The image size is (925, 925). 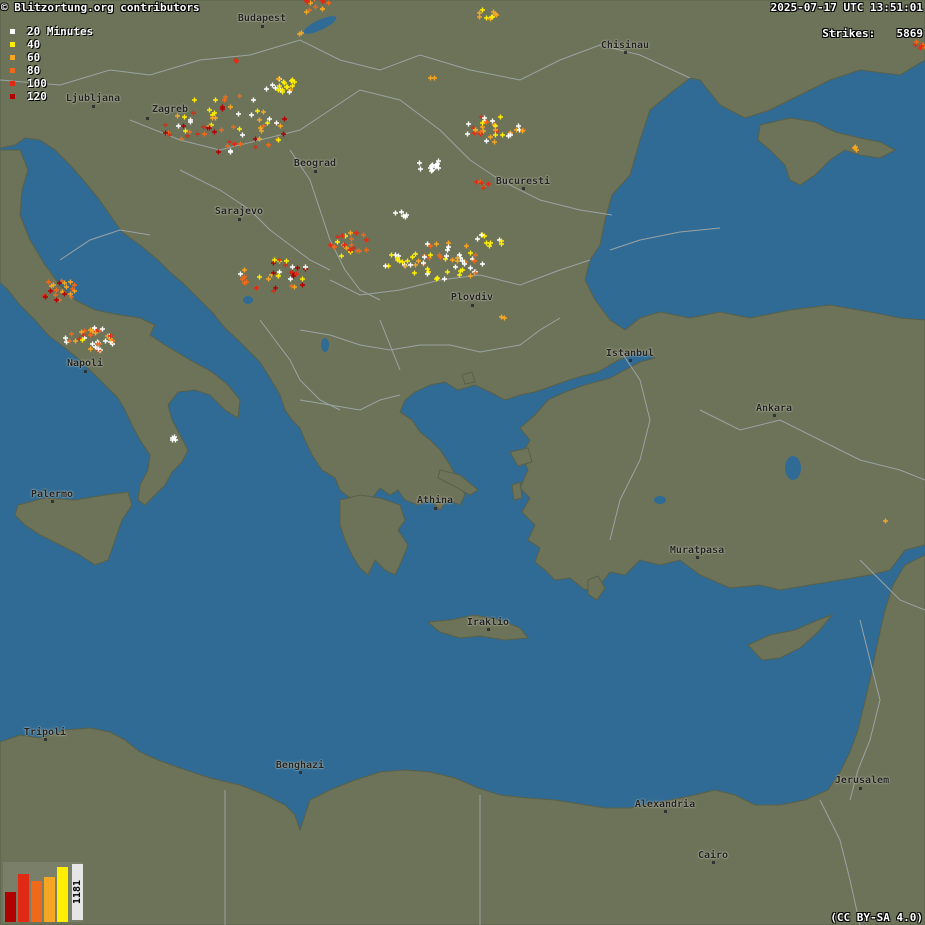 I want to click on city-label-zagreb: Zagreb, so click(x=170, y=109).